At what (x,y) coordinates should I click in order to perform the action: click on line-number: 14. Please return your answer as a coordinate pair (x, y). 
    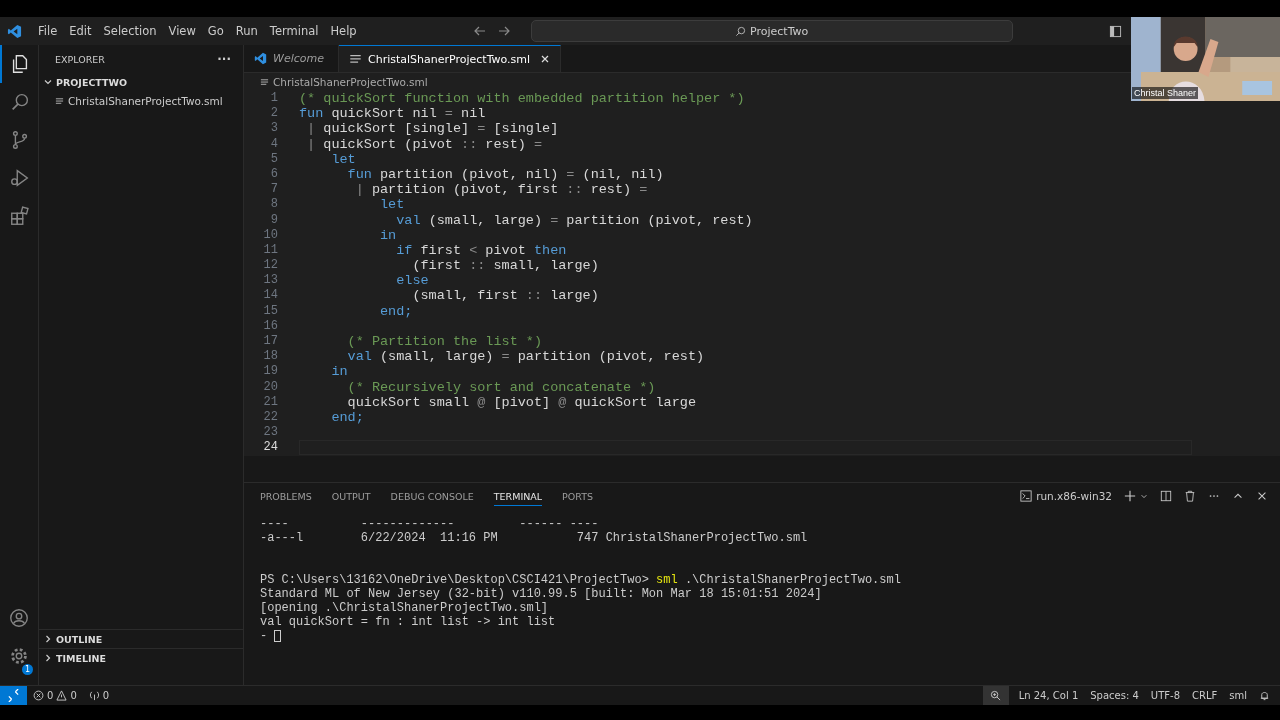
    Looking at the image, I should click on (270, 296).